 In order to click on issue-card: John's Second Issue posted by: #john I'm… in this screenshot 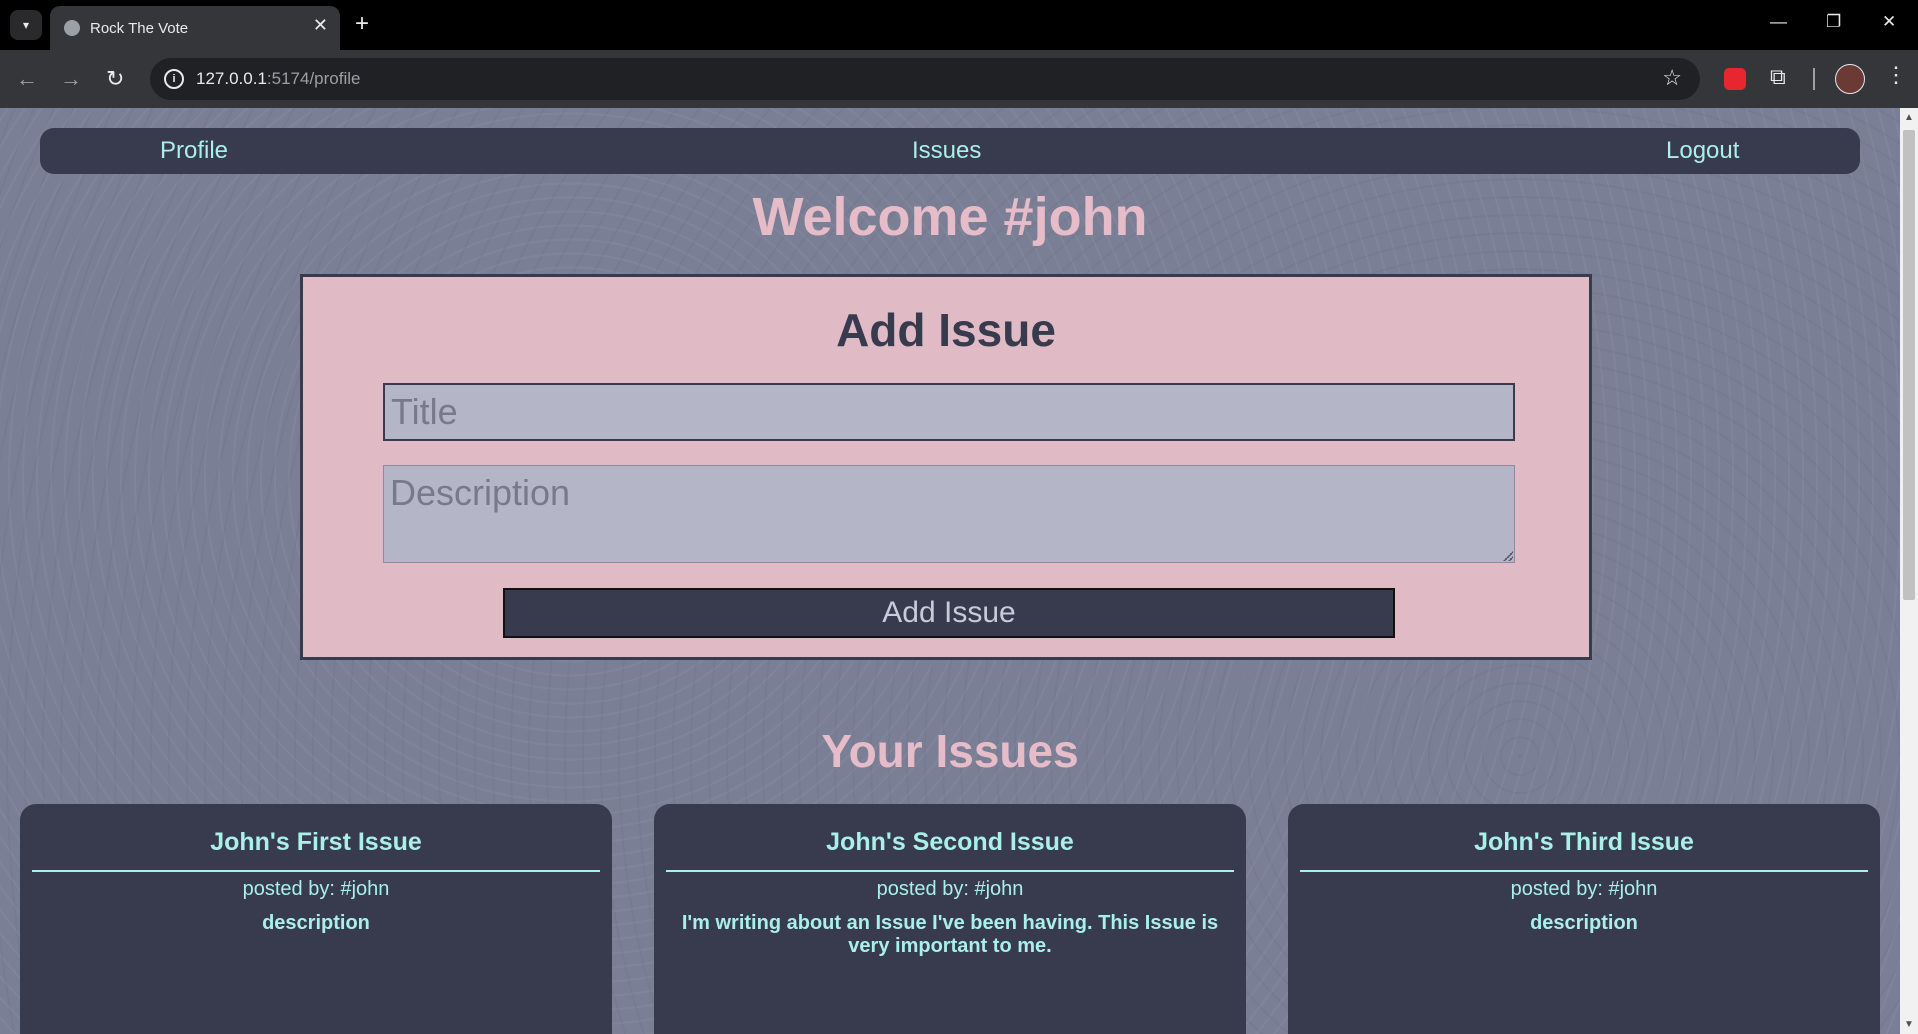, I will do `click(950, 919)`.